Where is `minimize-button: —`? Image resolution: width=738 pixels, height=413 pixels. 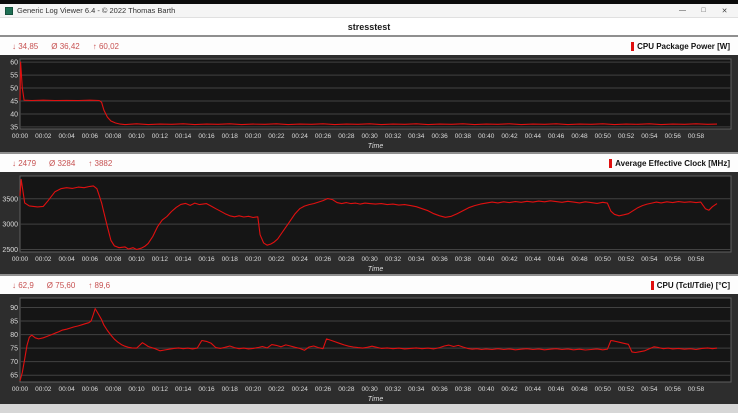
minimize-button: — is located at coordinates (682, 10).